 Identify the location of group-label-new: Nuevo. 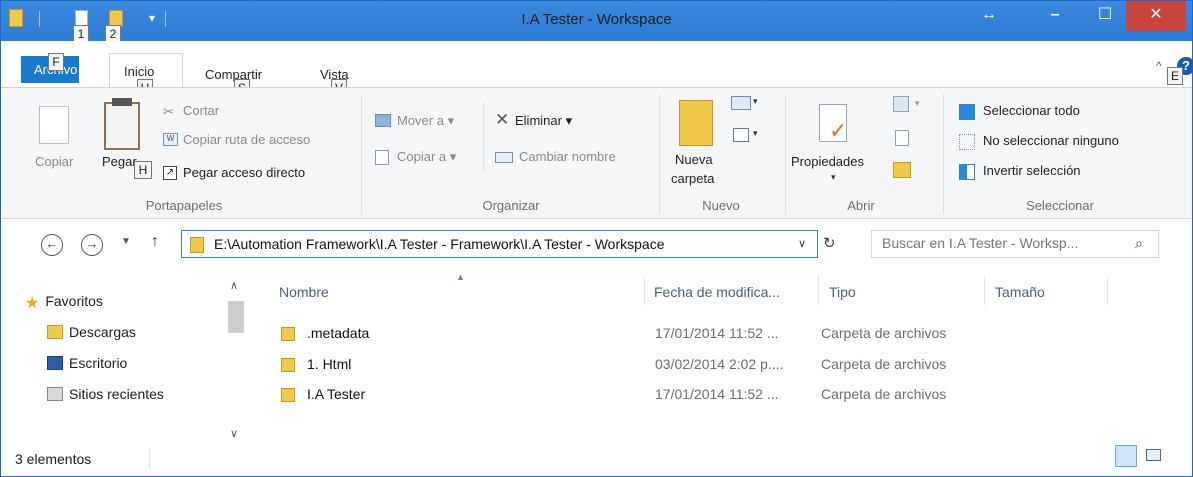
(721, 205).